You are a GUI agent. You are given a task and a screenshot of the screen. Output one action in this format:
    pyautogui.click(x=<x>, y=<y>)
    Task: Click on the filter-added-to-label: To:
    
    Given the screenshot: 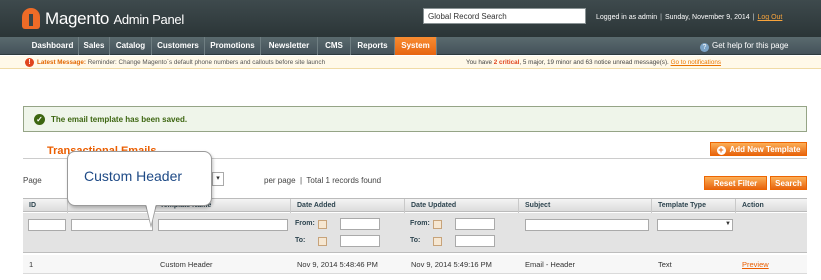 What is the action you would take?
    pyautogui.click(x=300, y=240)
    